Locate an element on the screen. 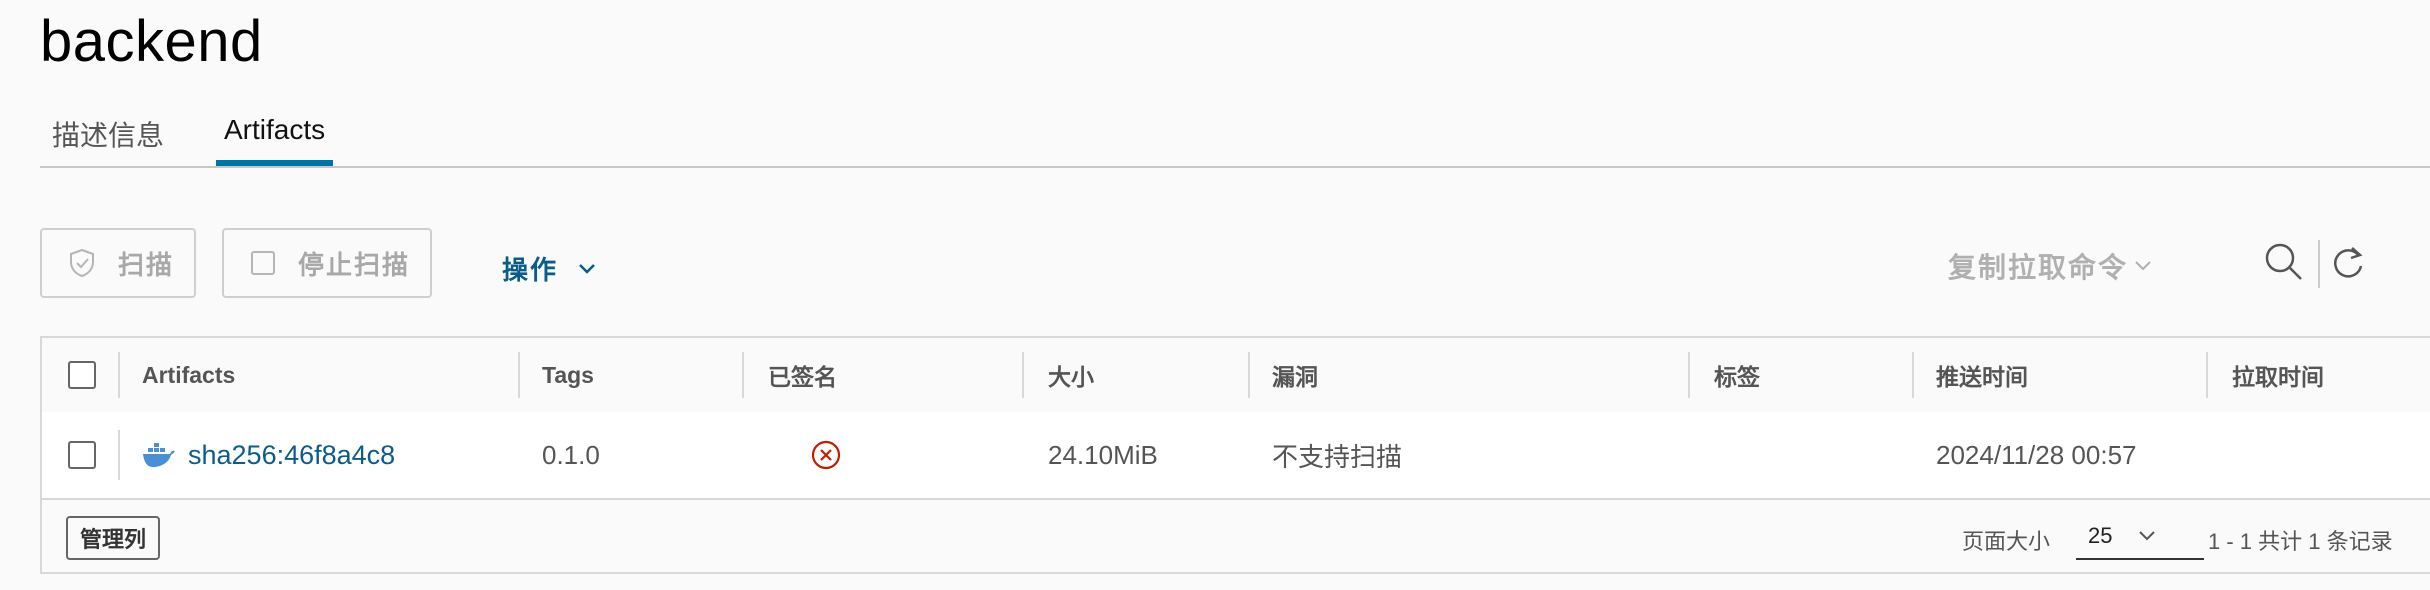 This screenshot has height=590, width=2430. page-size-value: 25 is located at coordinates (2100, 535).